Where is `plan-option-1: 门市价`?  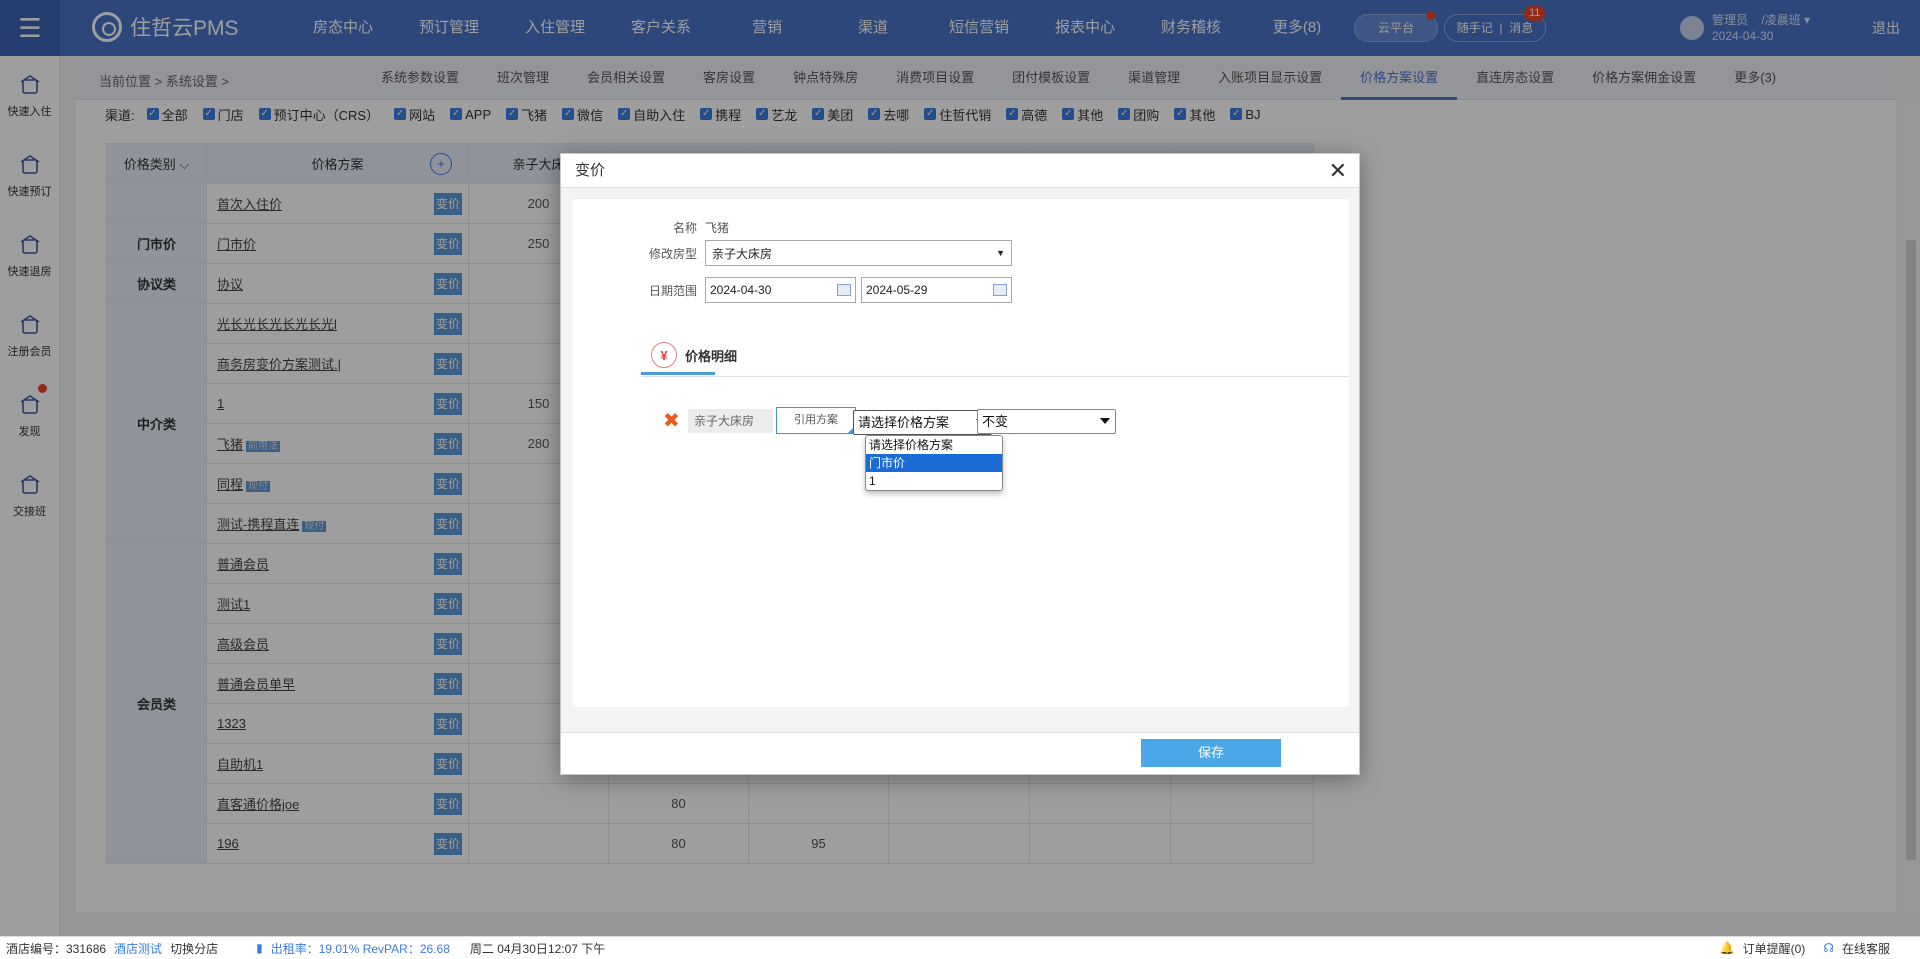 plan-option-1: 门市价 is located at coordinates (934, 463).